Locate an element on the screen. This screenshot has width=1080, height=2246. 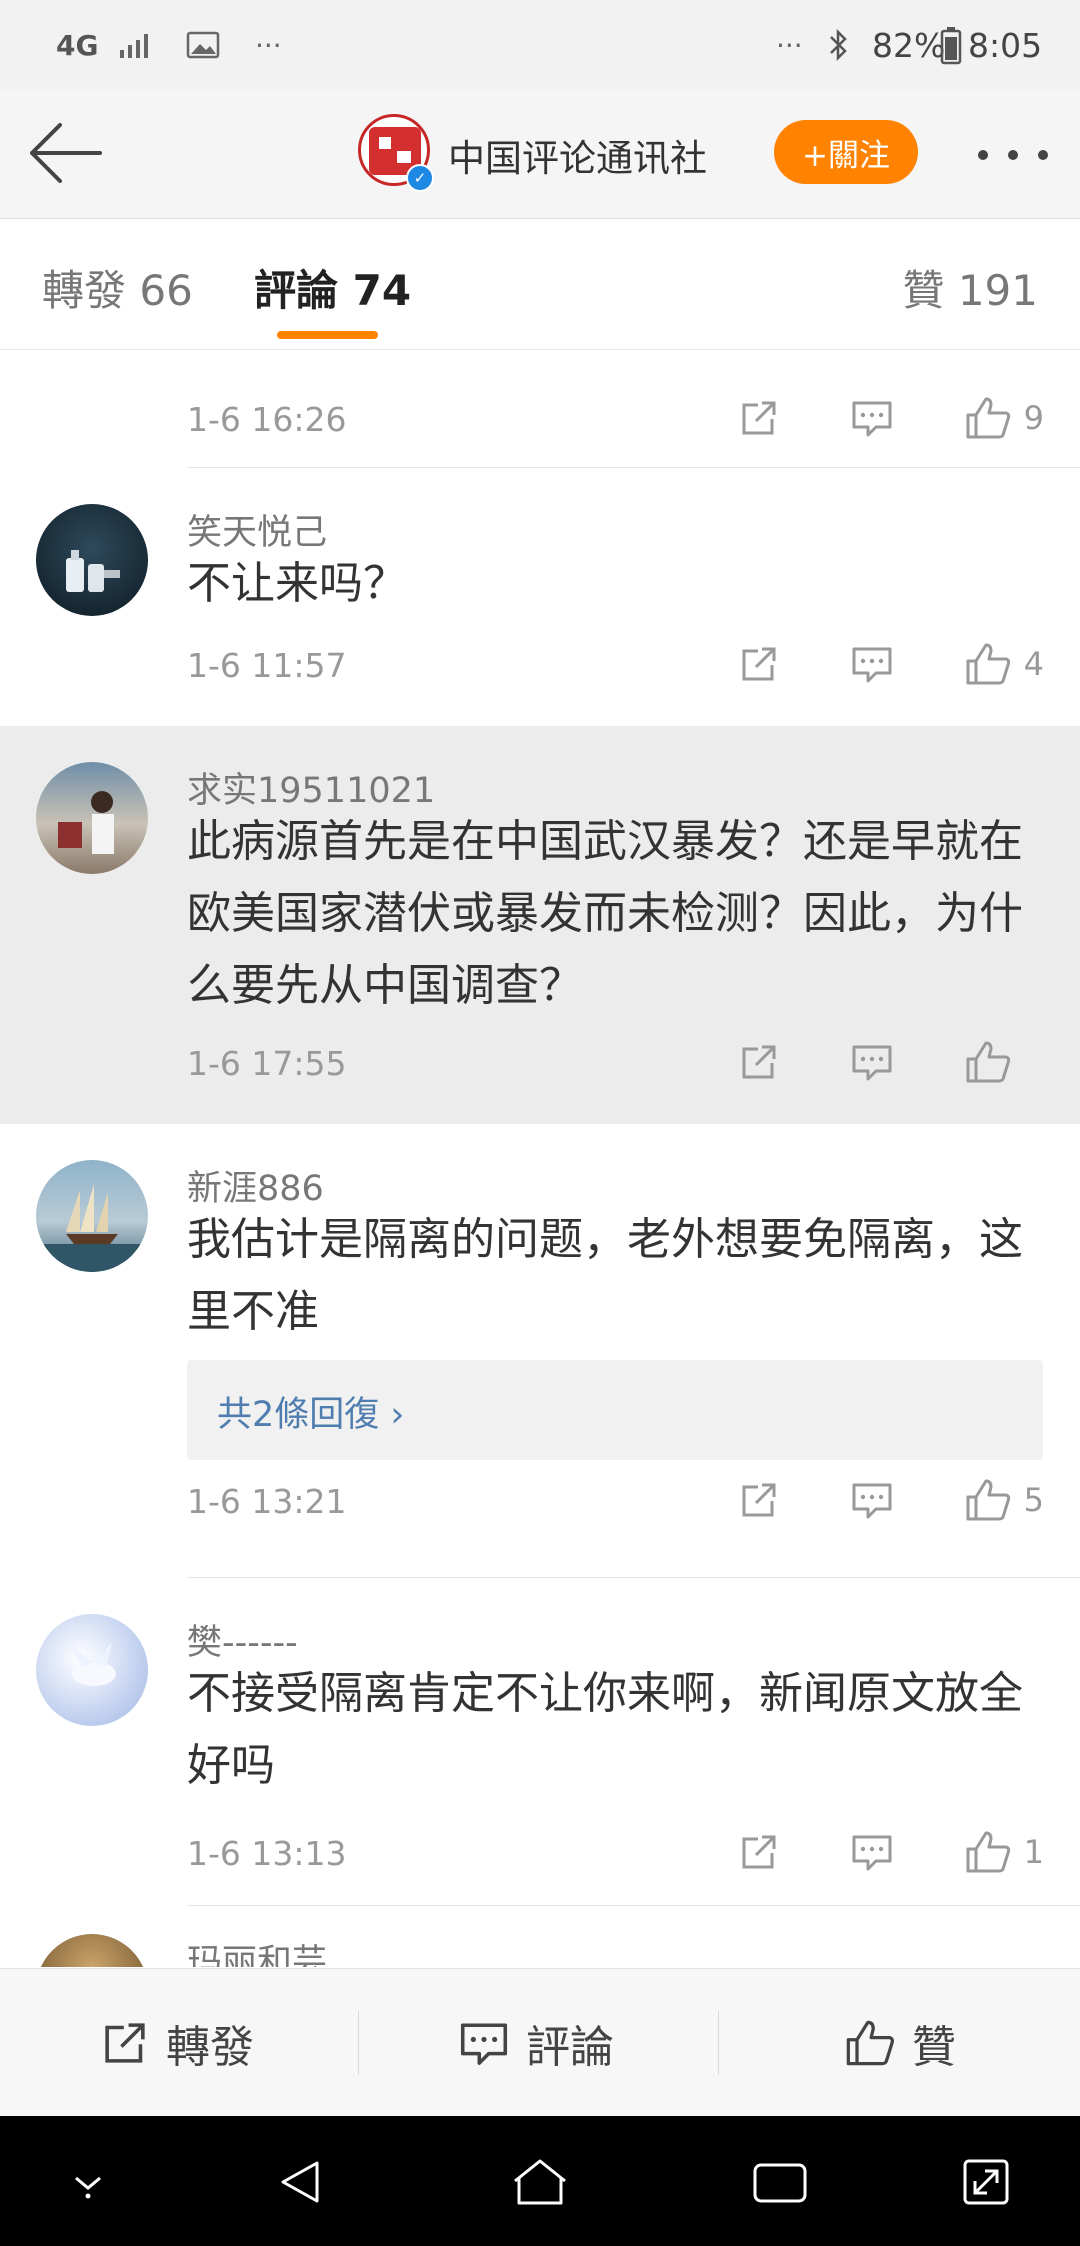
like-button is located at coordinates (1004, 1062).